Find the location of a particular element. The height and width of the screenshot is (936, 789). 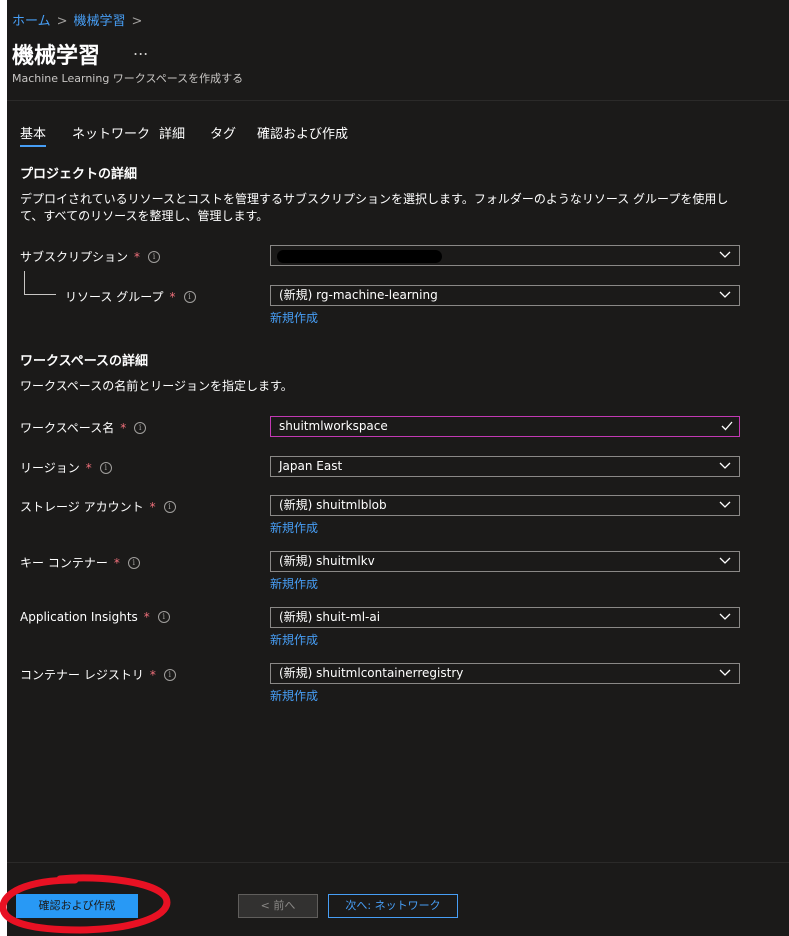

workspace-details-description: ワークスペースの名前とリージョンを指定します。 is located at coordinates (156, 386).